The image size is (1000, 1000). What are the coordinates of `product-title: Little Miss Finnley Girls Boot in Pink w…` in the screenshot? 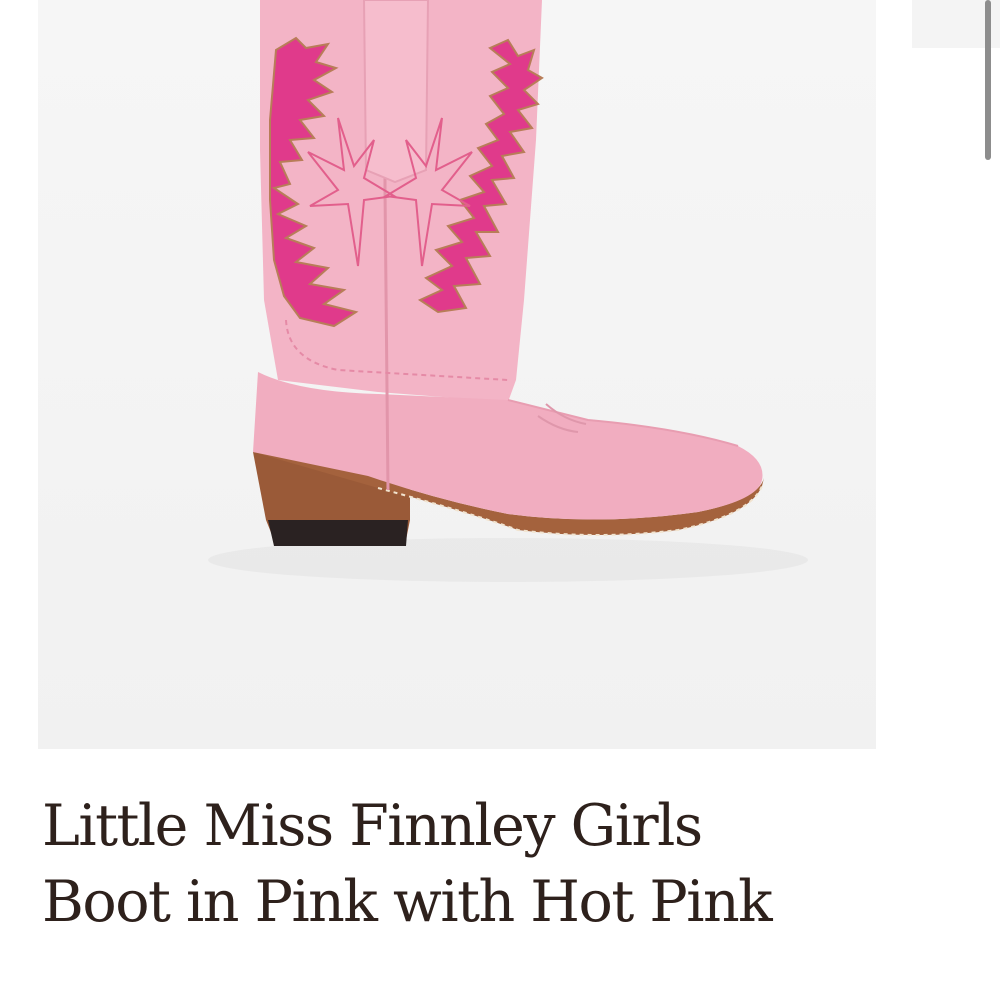 It's located at (407, 864).